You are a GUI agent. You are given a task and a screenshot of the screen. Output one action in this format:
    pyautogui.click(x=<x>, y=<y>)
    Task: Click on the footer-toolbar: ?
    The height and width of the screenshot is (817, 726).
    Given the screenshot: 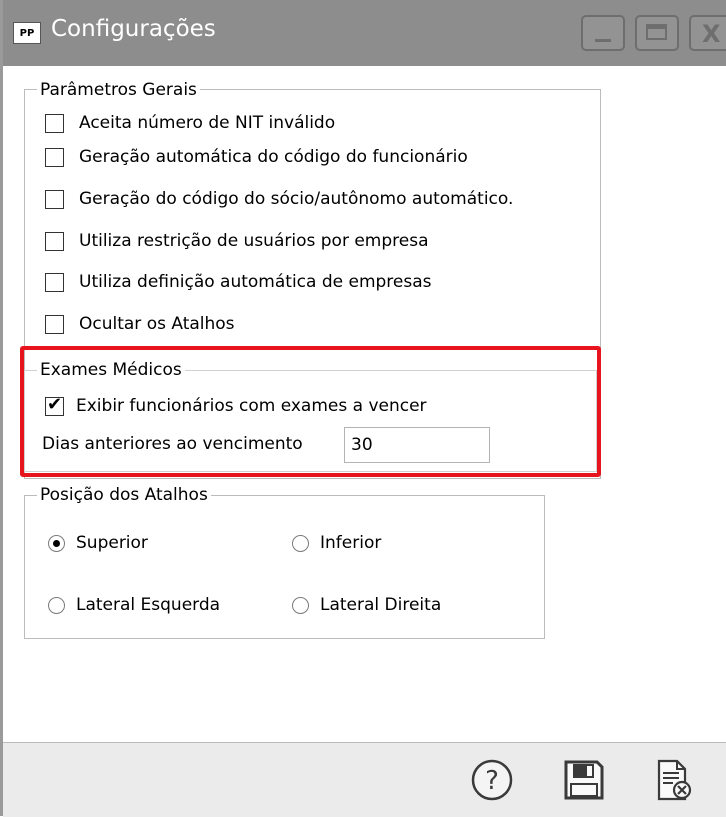 What is the action you would take?
    pyautogui.click(x=364, y=779)
    